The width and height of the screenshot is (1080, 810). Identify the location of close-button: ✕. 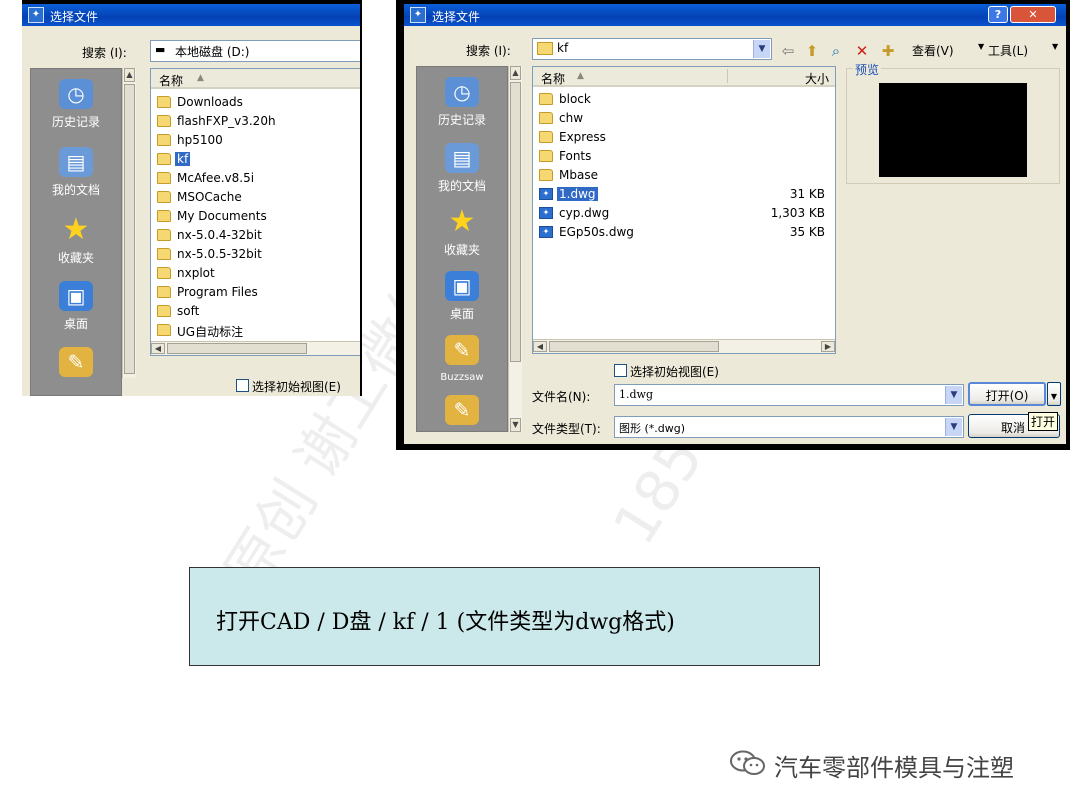
(1033, 14).